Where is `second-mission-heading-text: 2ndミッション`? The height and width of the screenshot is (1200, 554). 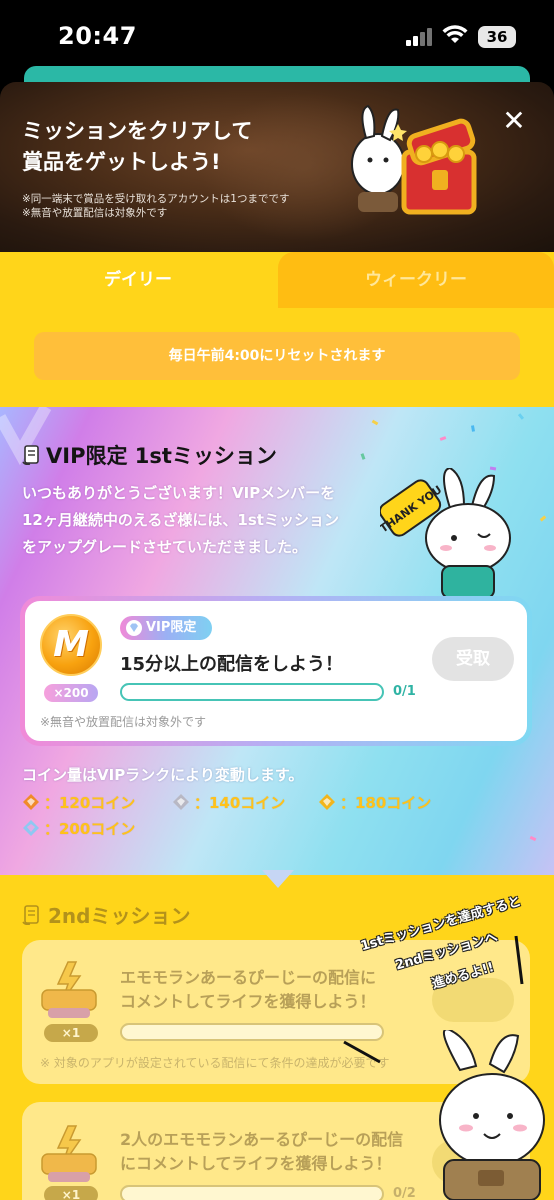 second-mission-heading-text: 2ndミッション is located at coordinates (119, 916).